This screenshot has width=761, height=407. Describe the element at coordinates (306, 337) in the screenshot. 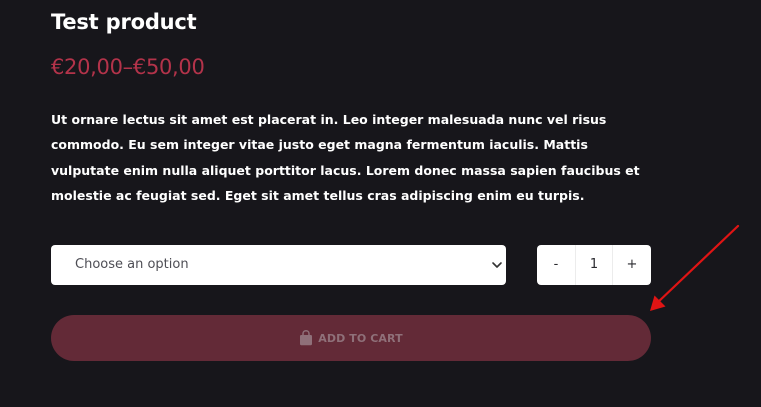

I see `shopping-bag-icon` at that location.